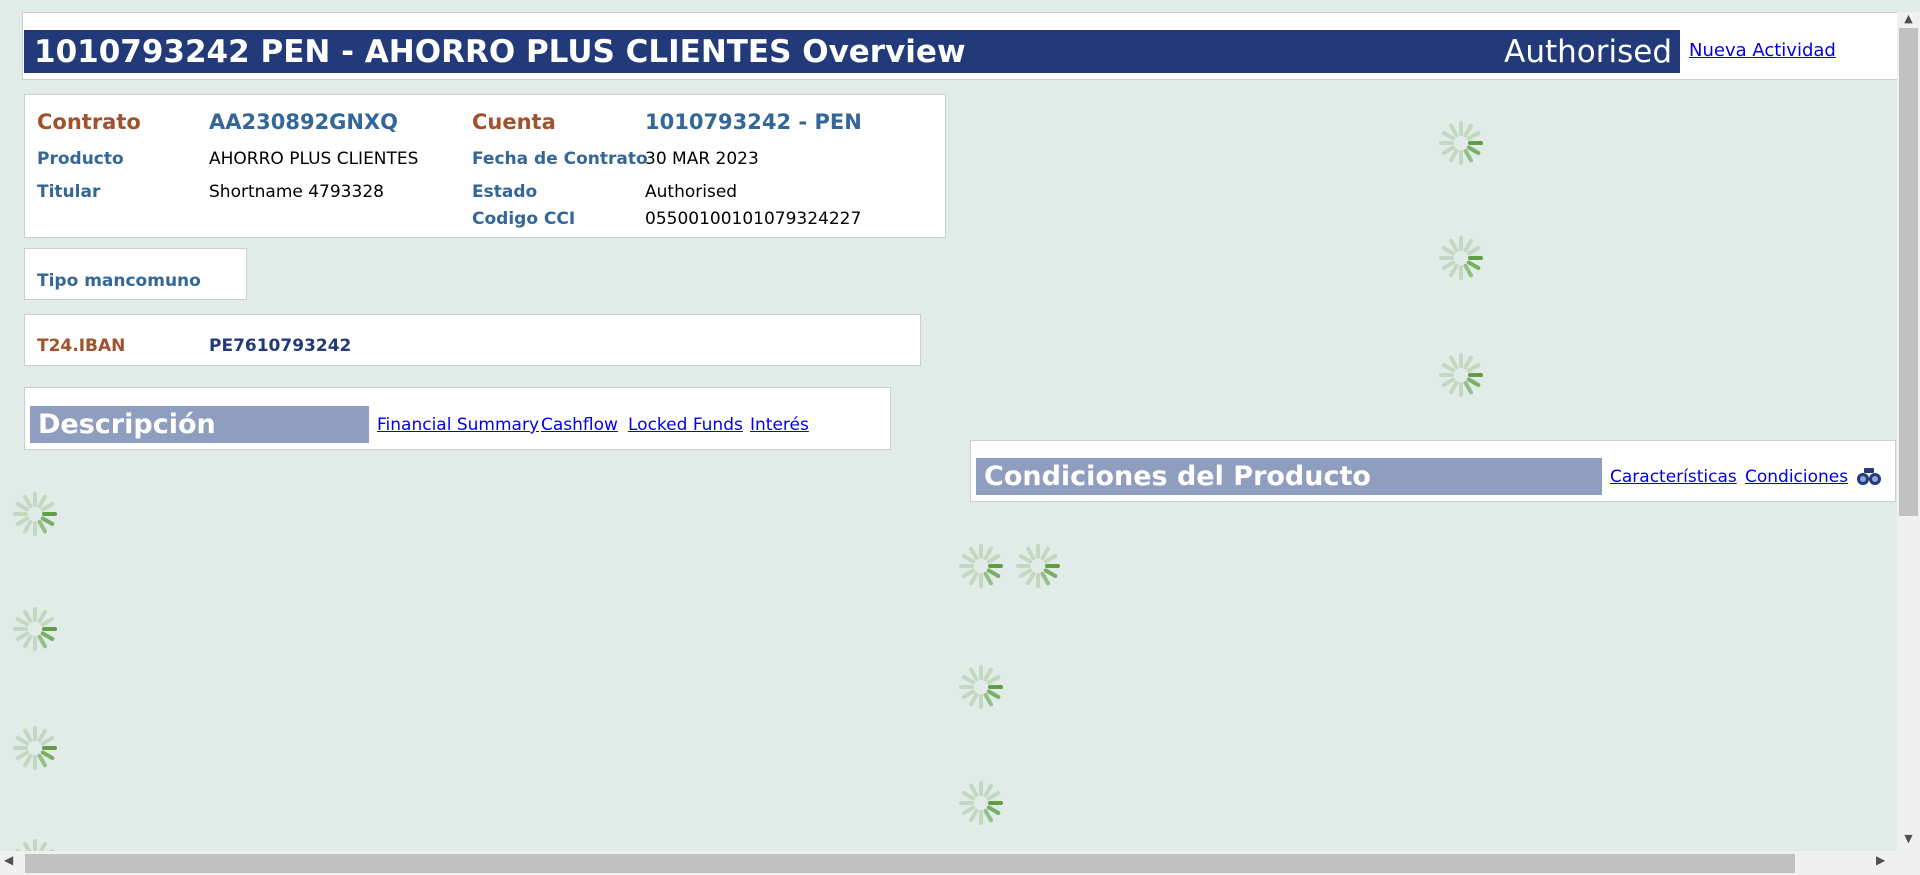  I want to click on status-text: Authorised, so click(1588, 52).